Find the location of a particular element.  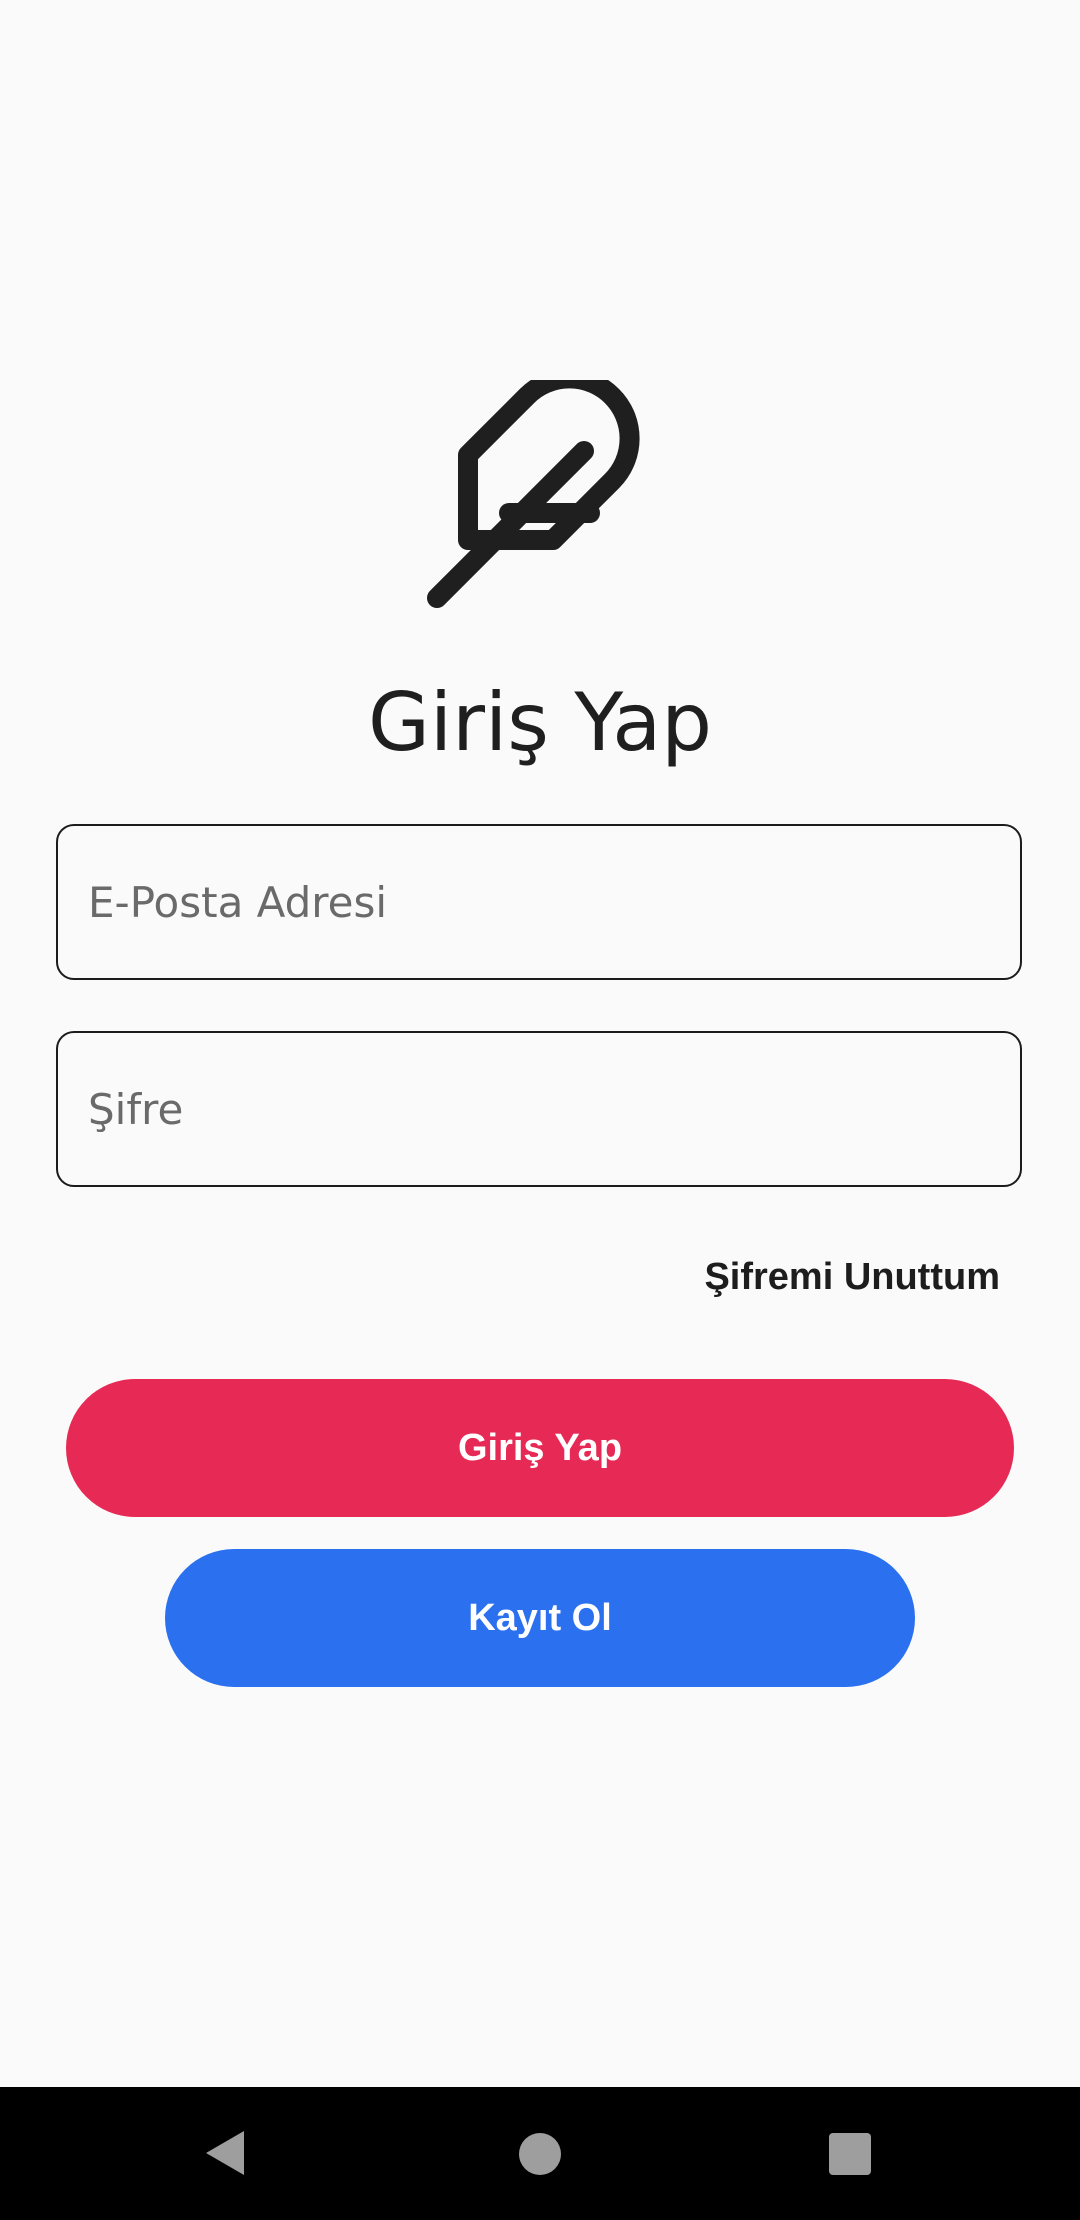

register-button-label: Kayıt Ol is located at coordinates (540, 1617).